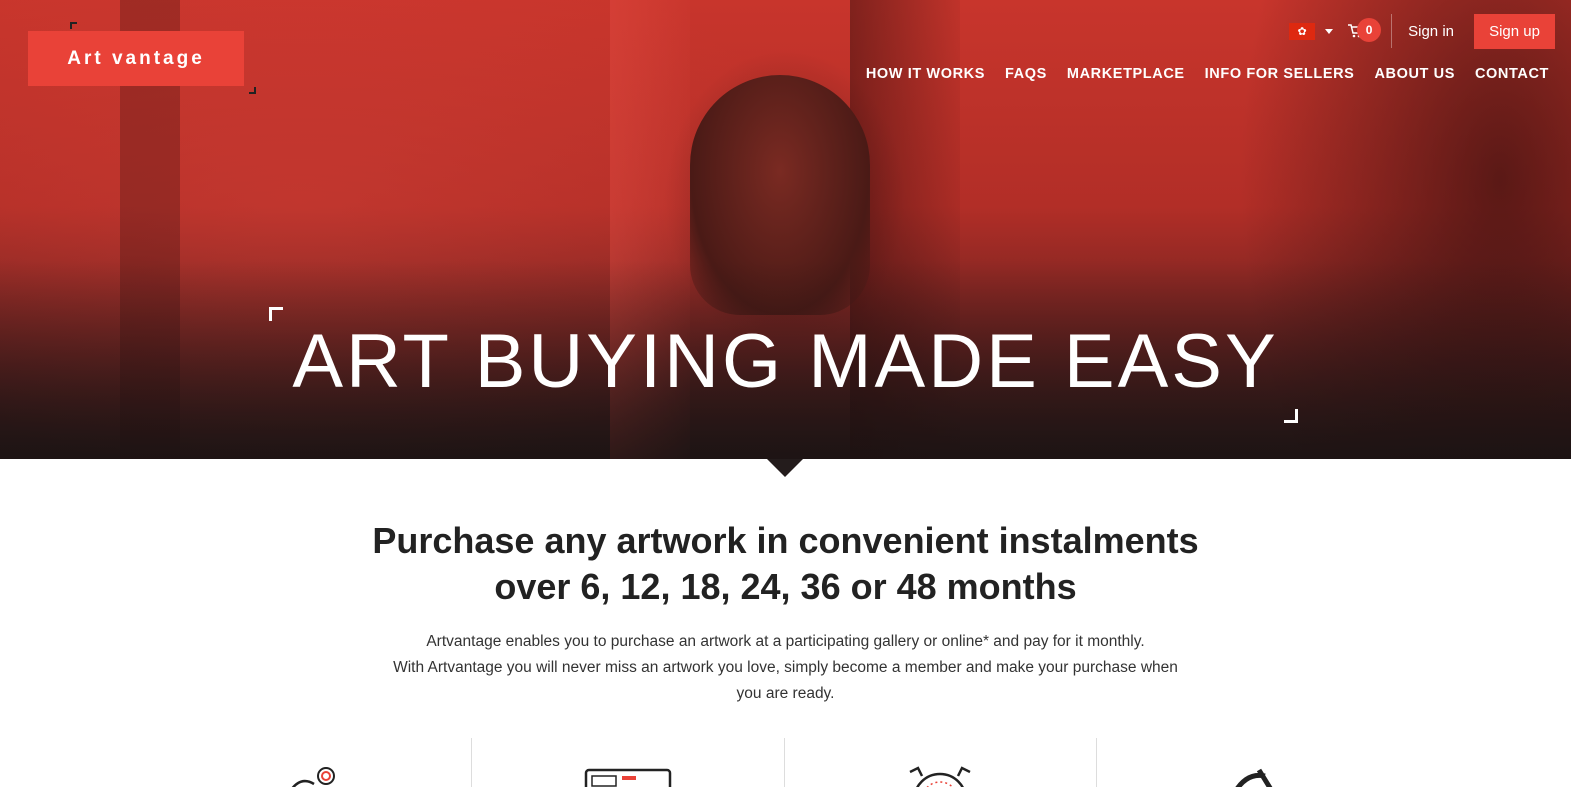 This screenshot has height=787, width=1571. I want to click on features-row, so click(784, 762).